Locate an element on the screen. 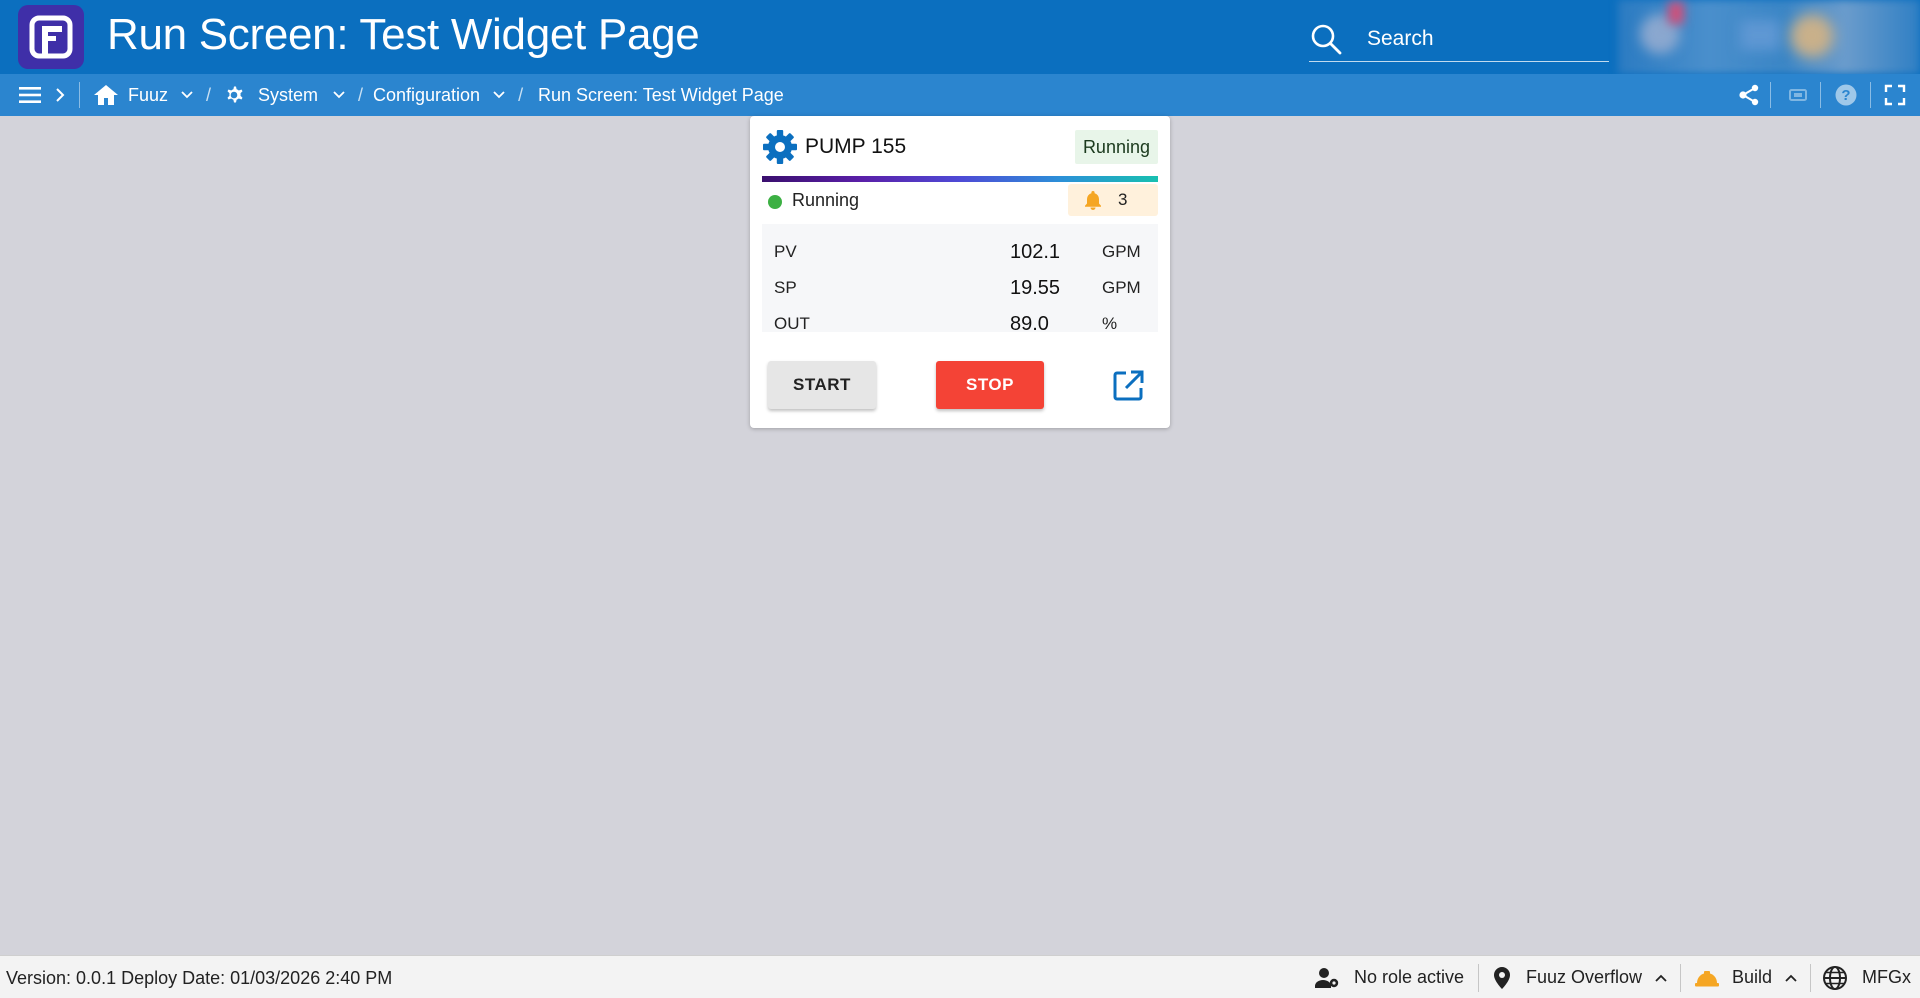 This screenshot has height=998, width=1920. location-selector: Fuuz Overflow is located at coordinates (1580, 977).